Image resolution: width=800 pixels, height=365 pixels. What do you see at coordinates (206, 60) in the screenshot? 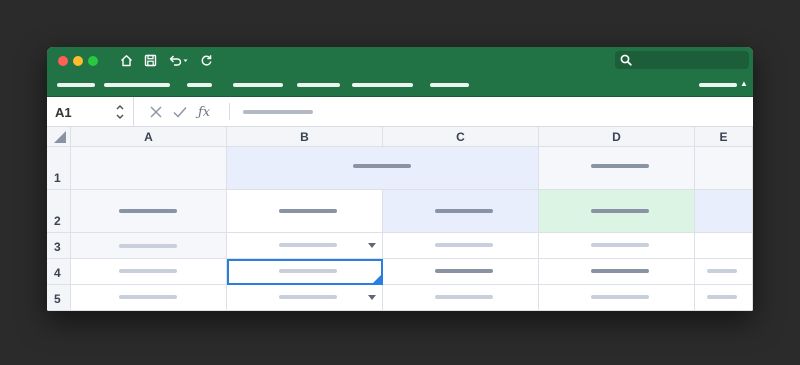
I see `redo-icon` at bounding box center [206, 60].